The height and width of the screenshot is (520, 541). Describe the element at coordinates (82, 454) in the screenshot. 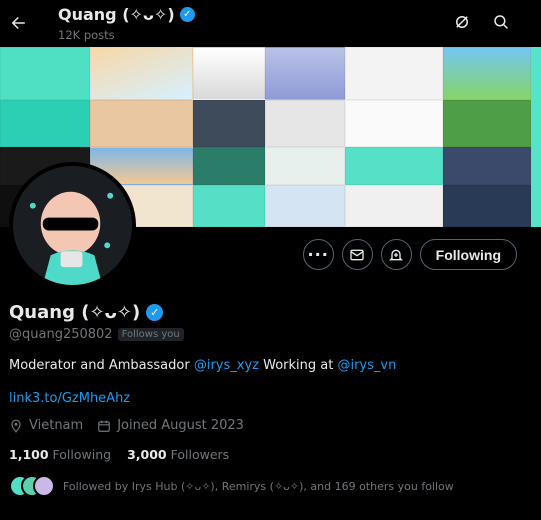

I see `following-label: Following` at that location.